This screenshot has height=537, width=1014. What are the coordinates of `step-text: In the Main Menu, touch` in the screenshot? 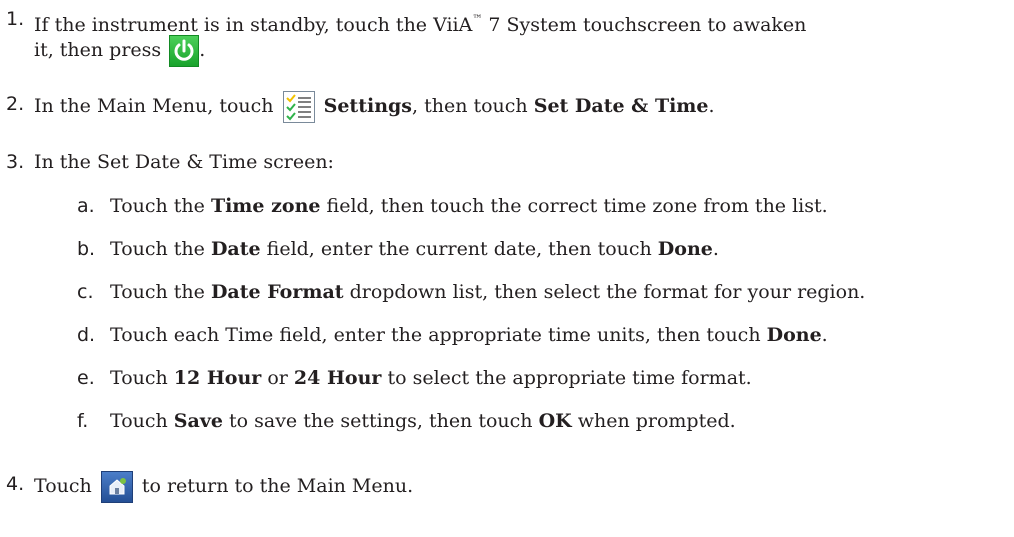 It's located at (154, 106).